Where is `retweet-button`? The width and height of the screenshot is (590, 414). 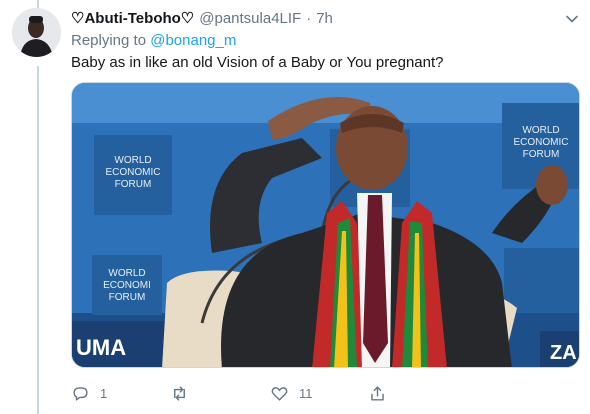
retweet-button is located at coordinates (184, 393).